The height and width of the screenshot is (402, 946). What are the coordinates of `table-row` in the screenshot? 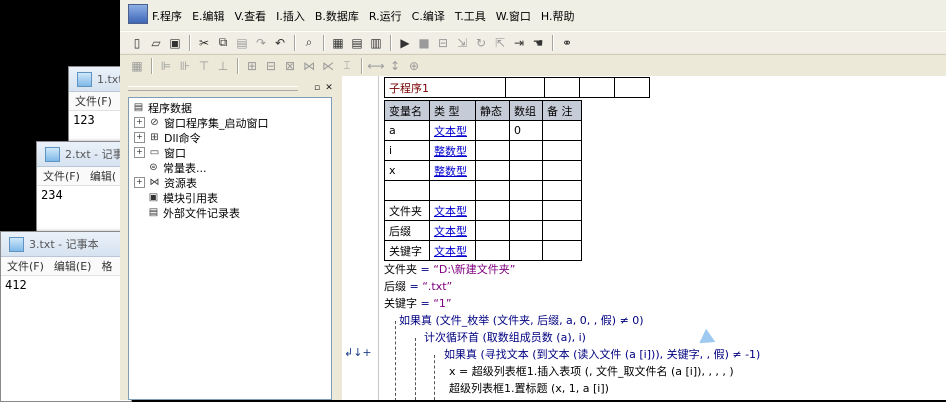 It's located at (483, 190).